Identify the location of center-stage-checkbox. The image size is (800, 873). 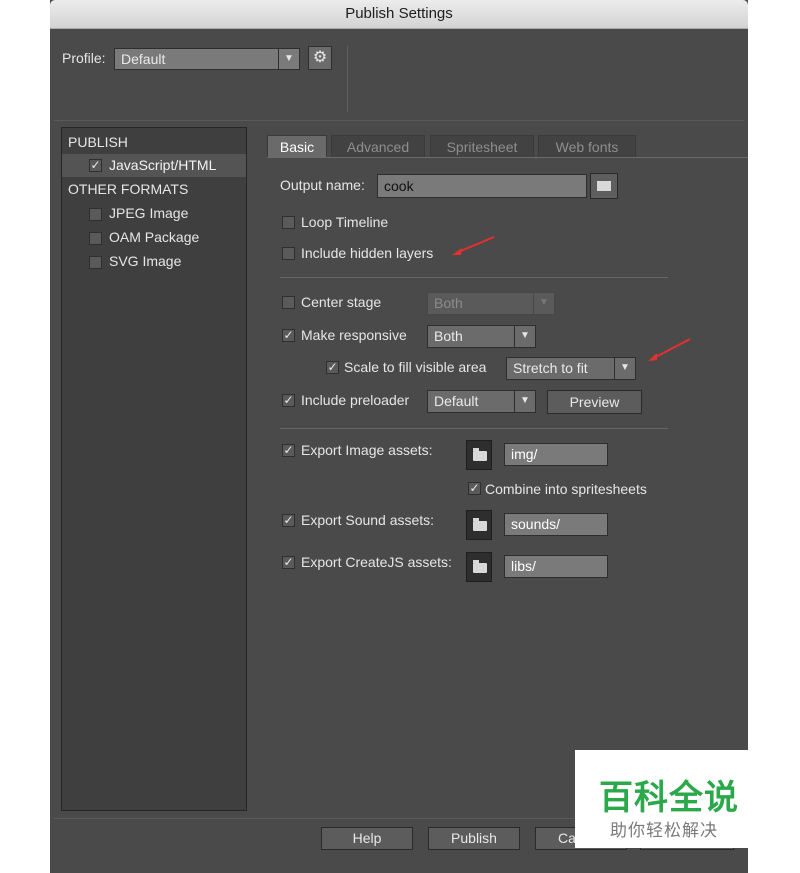
(288, 302).